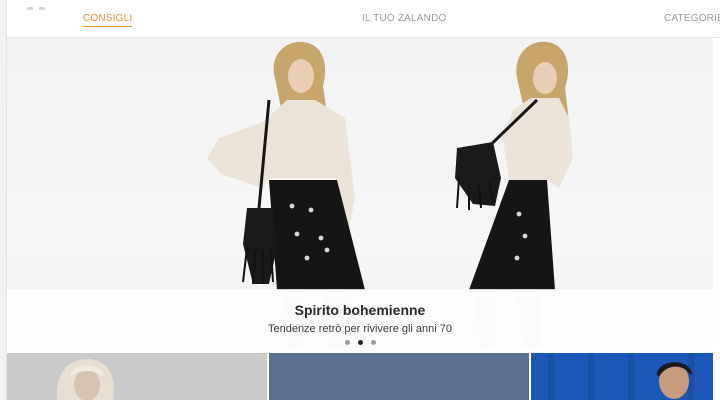  I want to click on hero-subtitle: Tendenze retrò per rivivere gli anni 70, so click(360, 329).